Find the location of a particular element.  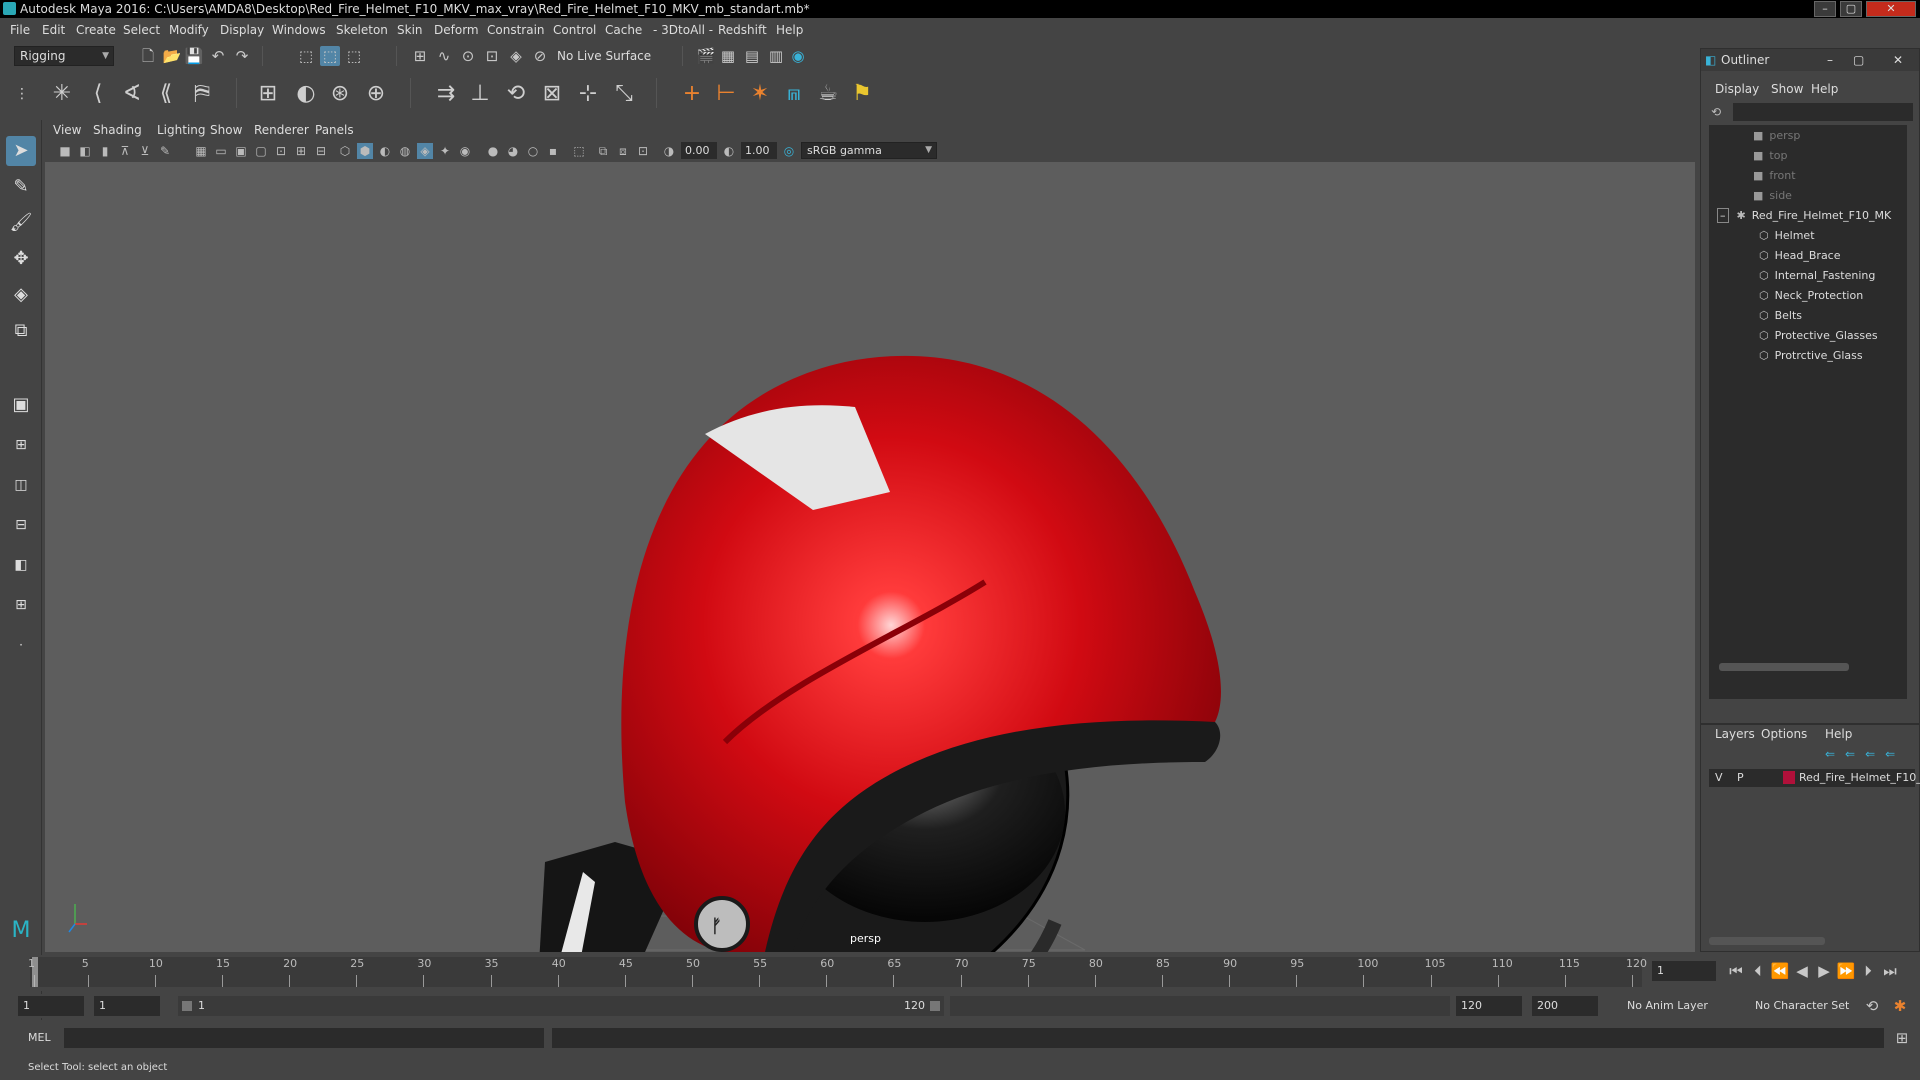

layout-single-icon: ▣ is located at coordinates (21, 405).